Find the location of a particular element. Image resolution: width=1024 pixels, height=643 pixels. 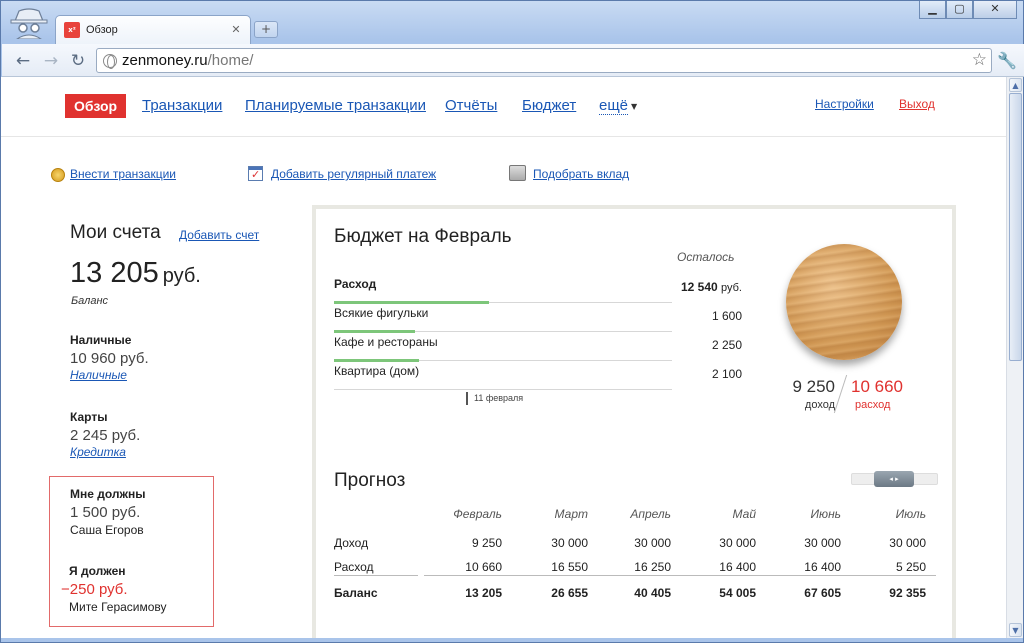

account-group-owed-to-me: Мне должны 1 500 руб. Саша Егоров is located at coordinates (108, 512).